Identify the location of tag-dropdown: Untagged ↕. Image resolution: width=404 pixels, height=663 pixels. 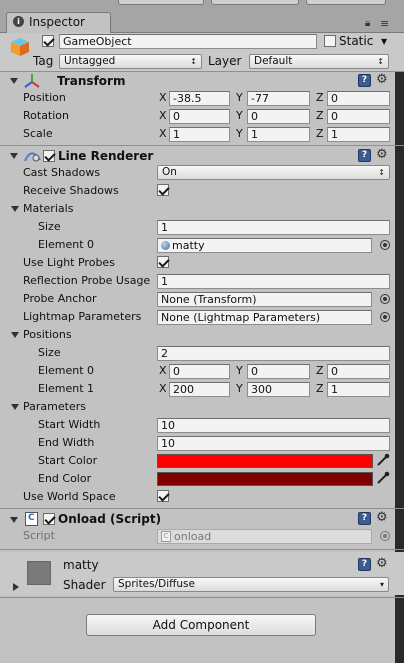
(130, 61).